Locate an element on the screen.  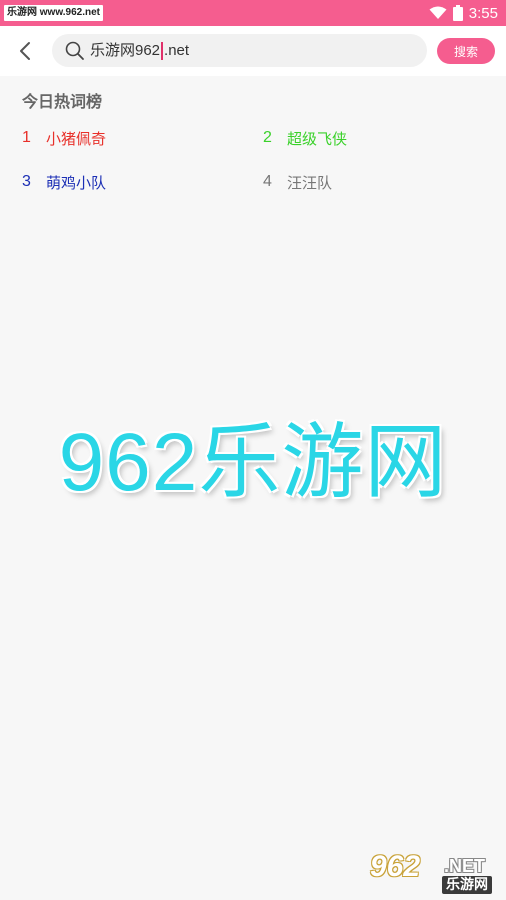
corner-logo-text: 乐游网 is located at coordinates (467, 885).